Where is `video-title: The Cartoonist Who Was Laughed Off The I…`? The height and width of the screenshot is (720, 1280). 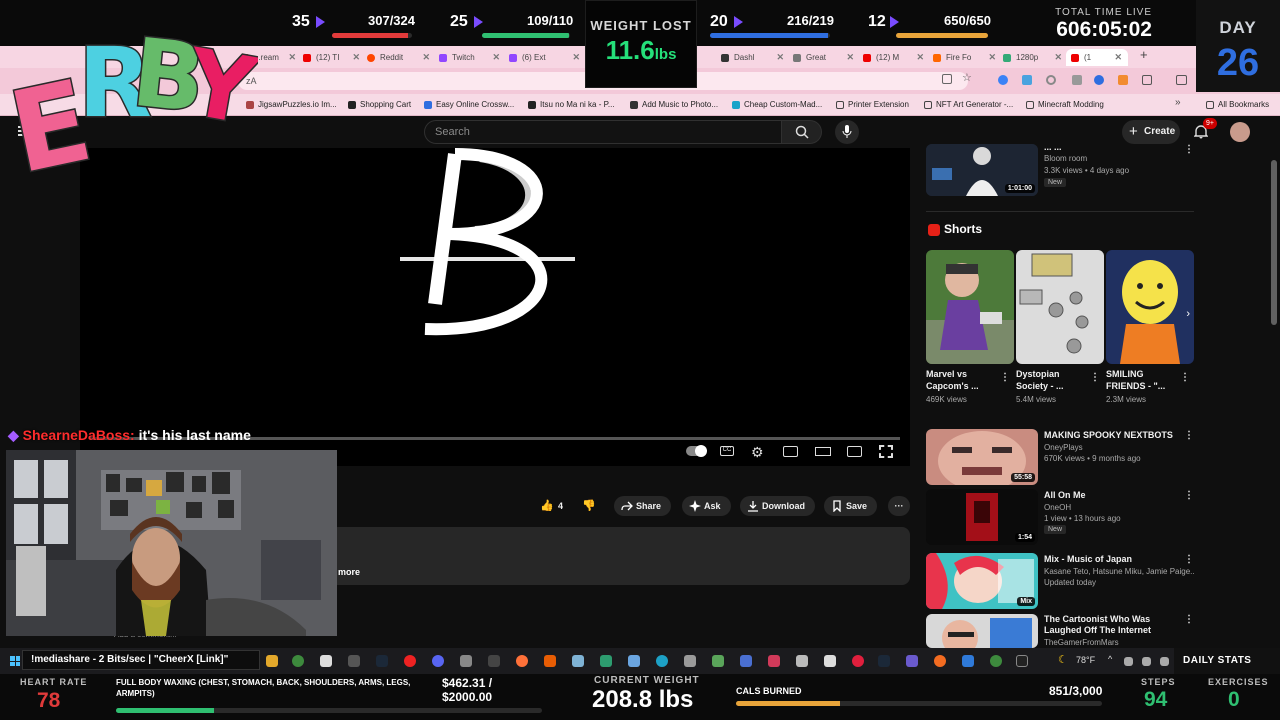 video-title: The Cartoonist Who Was Laughed Off The I… is located at coordinates (1114, 625).